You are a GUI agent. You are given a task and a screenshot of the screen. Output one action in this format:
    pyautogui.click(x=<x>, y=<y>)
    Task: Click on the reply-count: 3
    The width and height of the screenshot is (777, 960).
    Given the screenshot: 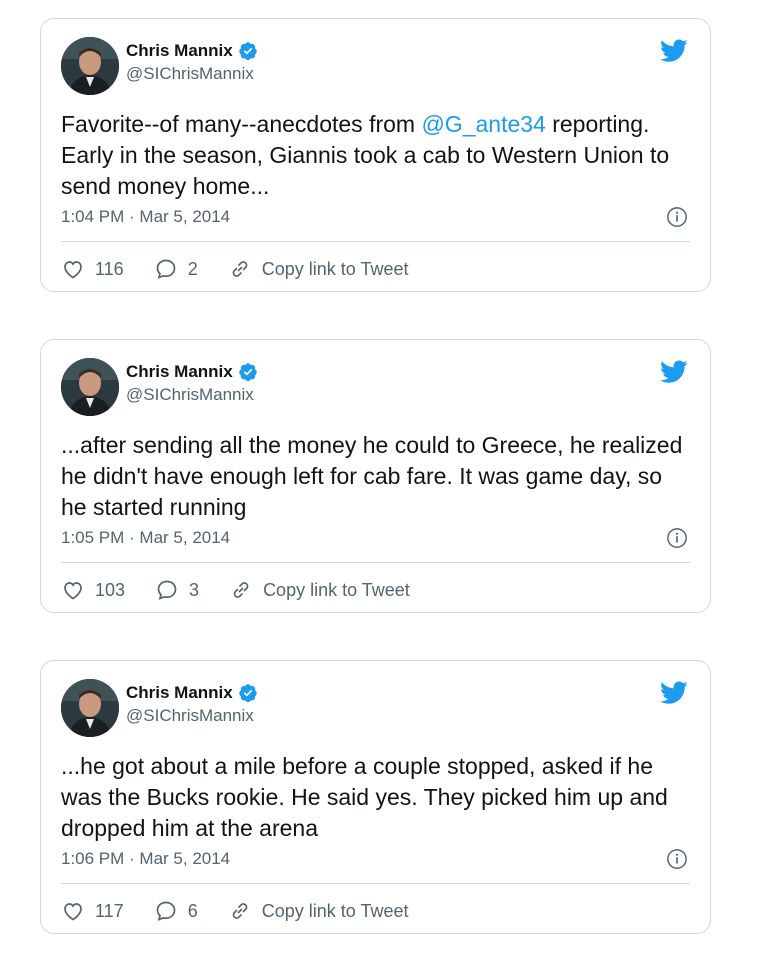 What is the action you would take?
    pyautogui.click(x=194, y=589)
    